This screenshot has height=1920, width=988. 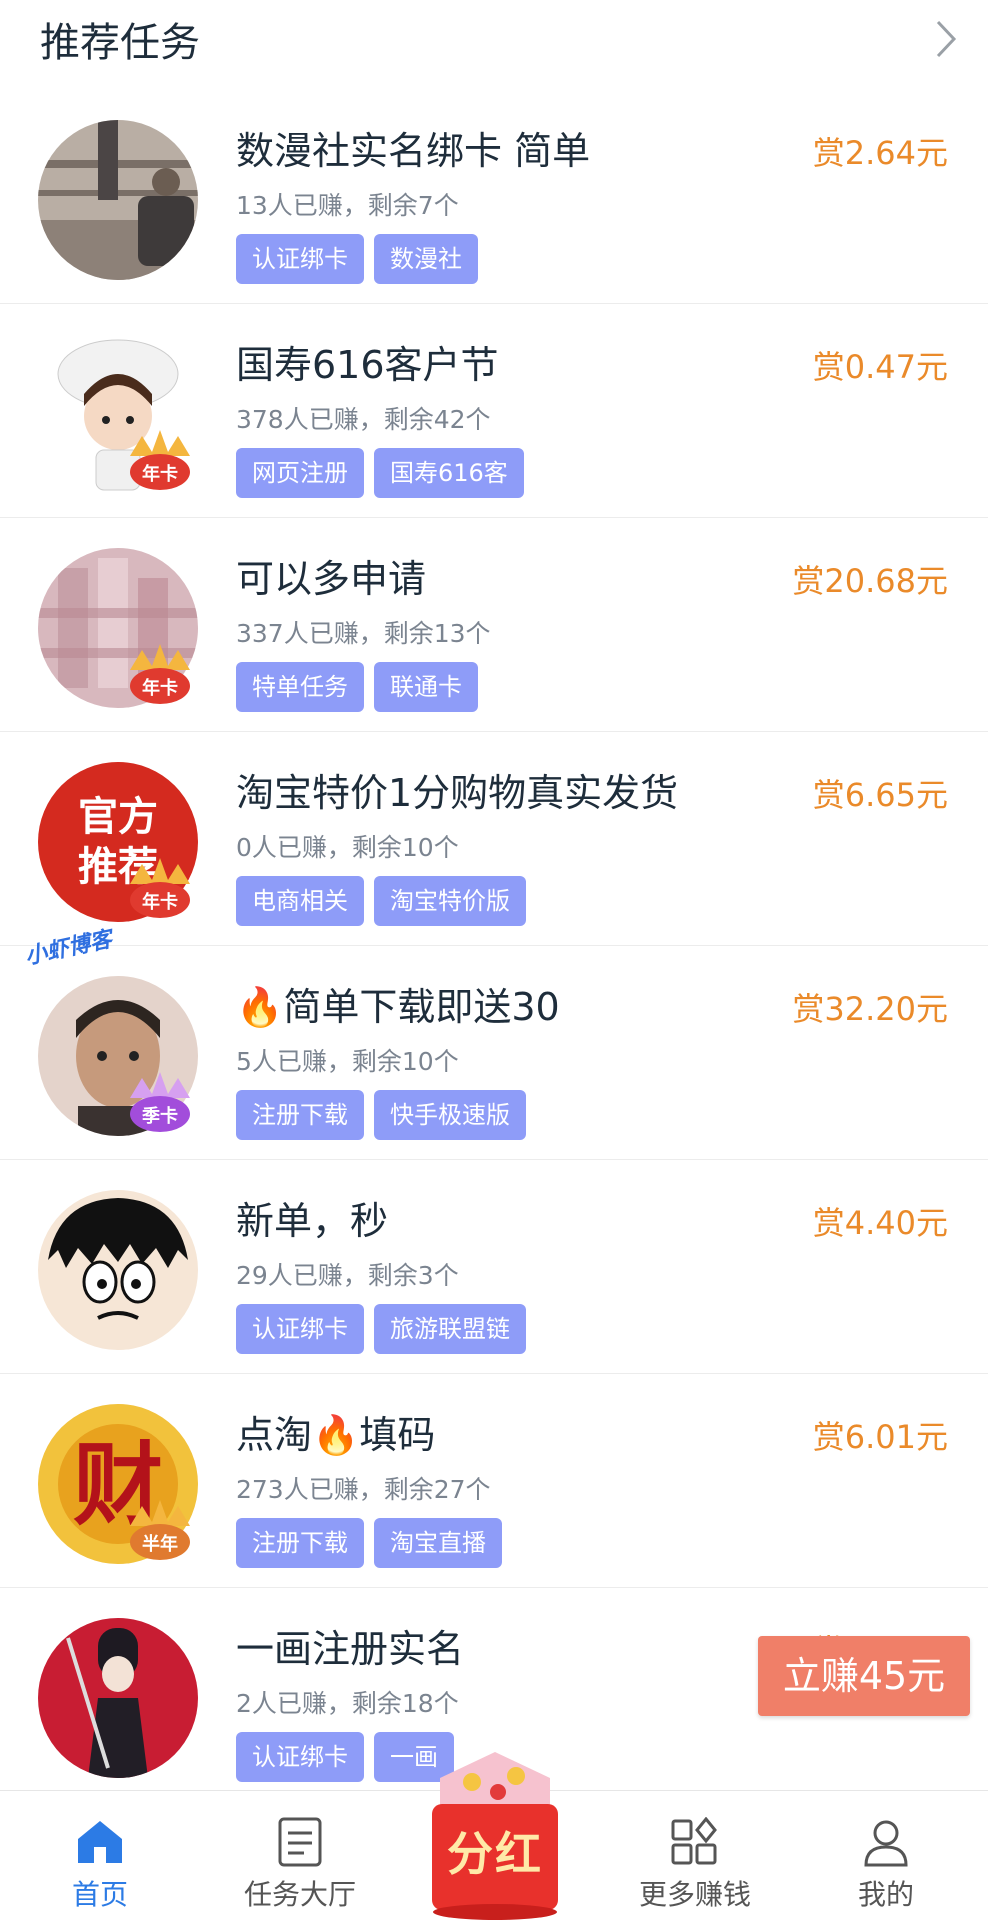 I want to click on tab-home: 首页, so click(x=100, y=1855).